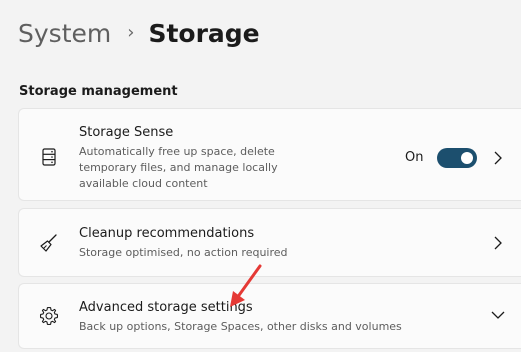  What do you see at coordinates (166, 307) in the screenshot?
I see `advanced-storage-title: Advanced storage settings` at bounding box center [166, 307].